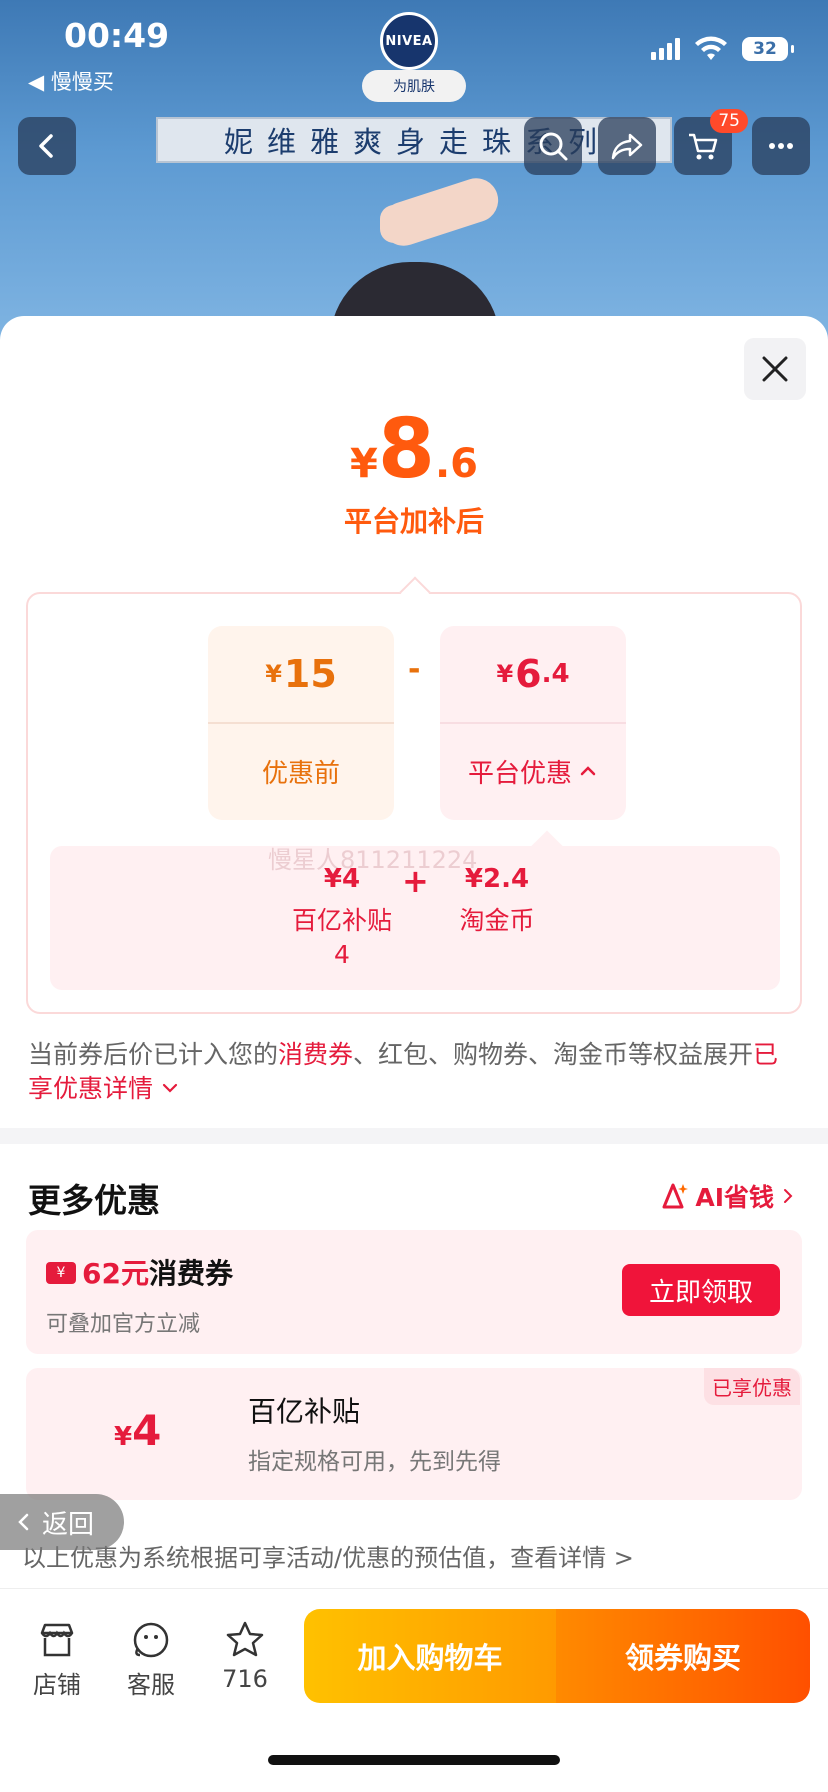 This screenshot has height=1792, width=828. Describe the element at coordinates (415, 910) in the screenshot. I see `discount-breakdown: 慢星人811211224 ¥4 百亿补贴 4 + ¥2.4 淘金币` at that location.